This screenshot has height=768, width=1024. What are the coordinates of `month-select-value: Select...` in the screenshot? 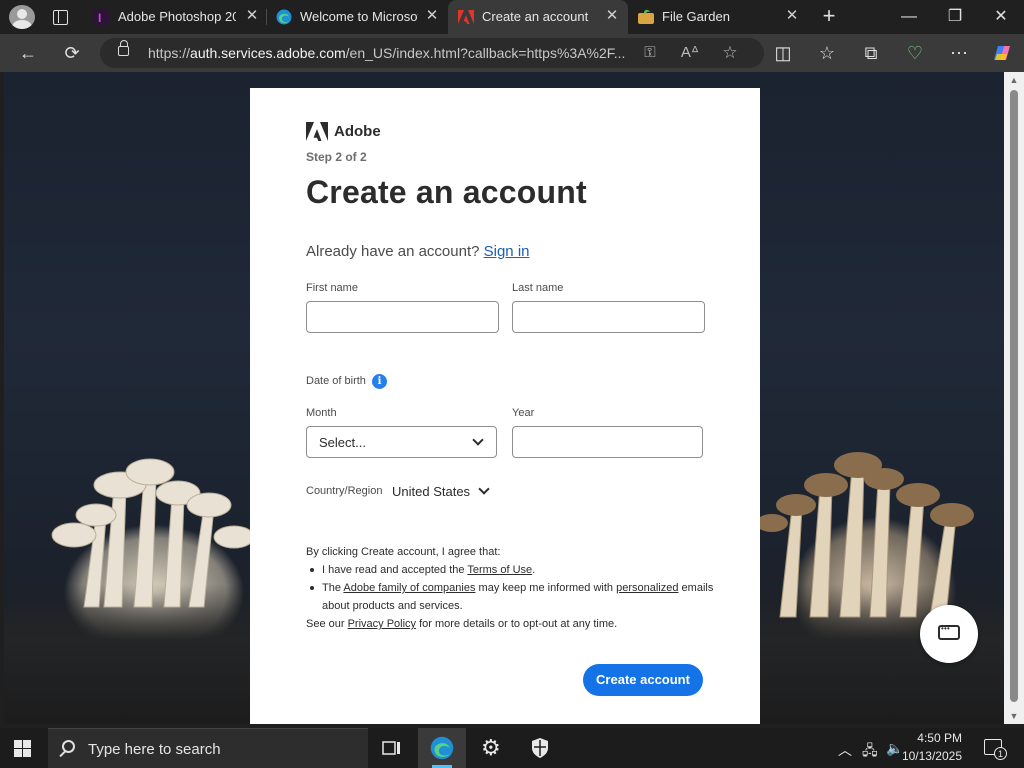 It's located at (342, 442).